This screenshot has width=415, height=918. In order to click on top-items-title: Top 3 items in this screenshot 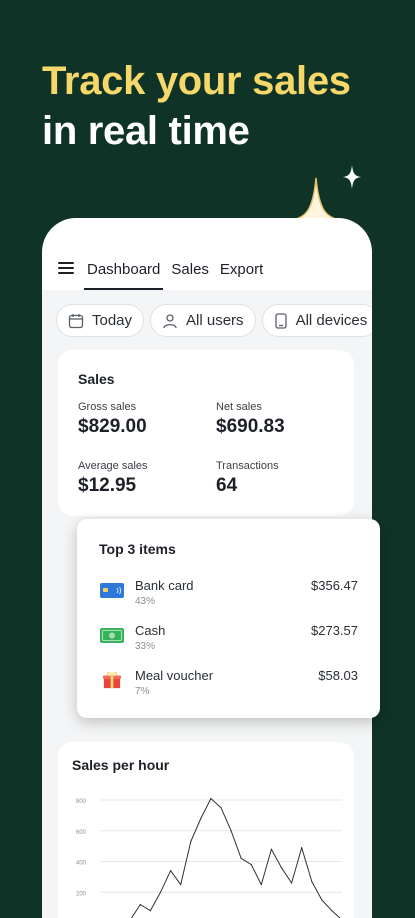, I will do `click(137, 549)`.